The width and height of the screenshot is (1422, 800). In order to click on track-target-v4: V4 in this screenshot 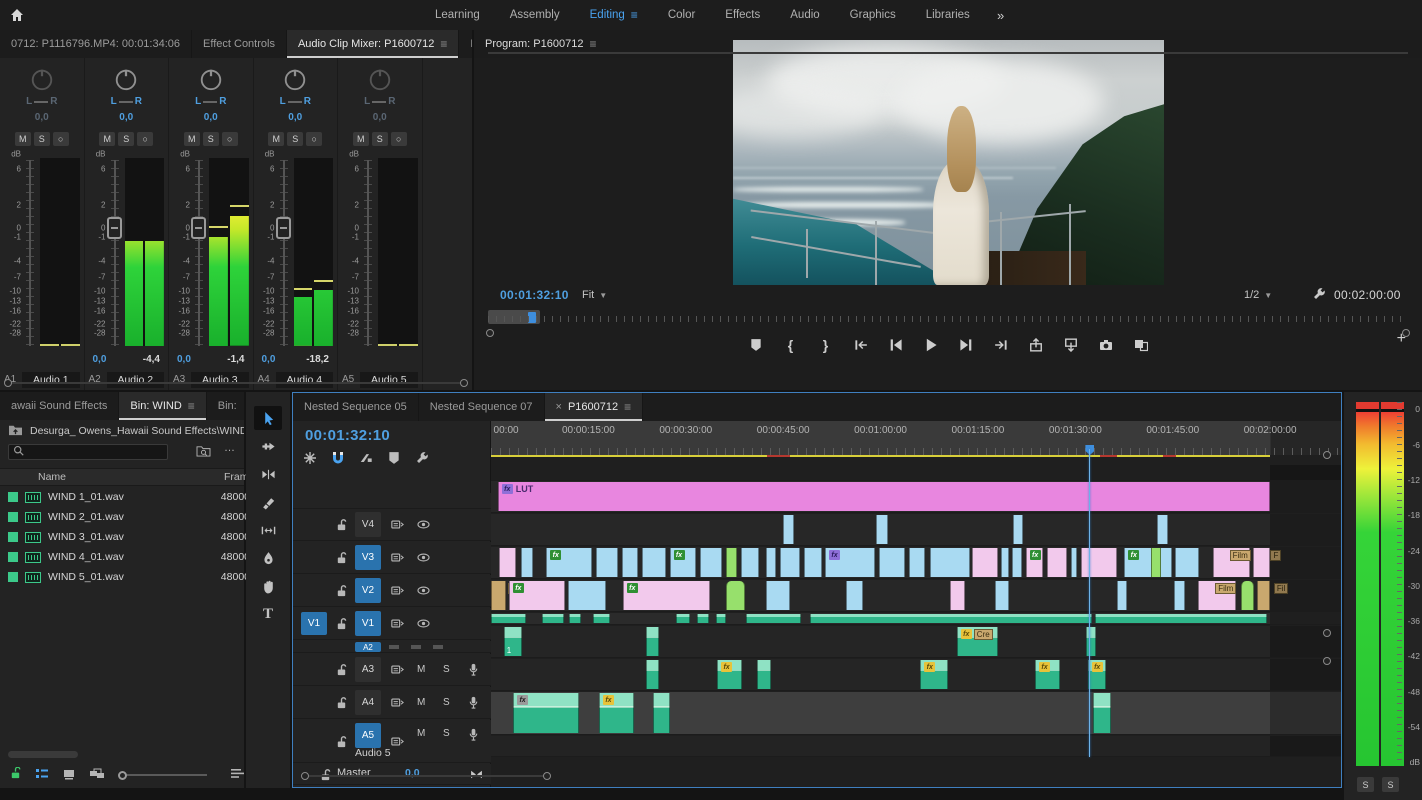, I will do `click(368, 524)`.